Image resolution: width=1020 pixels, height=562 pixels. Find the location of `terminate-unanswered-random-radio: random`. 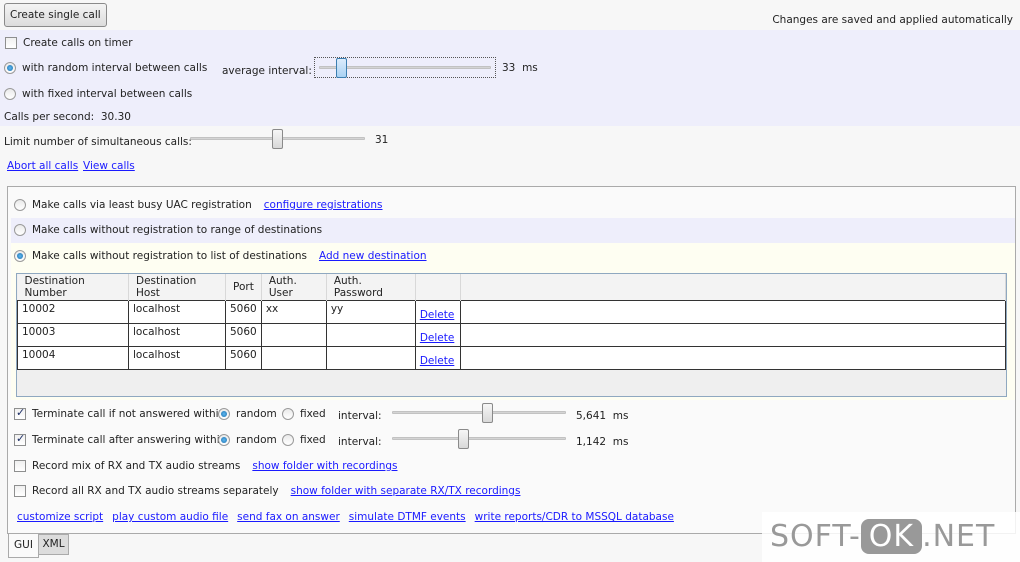

terminate-unanswered-random-radio: random is located at coordinates (247, 414).